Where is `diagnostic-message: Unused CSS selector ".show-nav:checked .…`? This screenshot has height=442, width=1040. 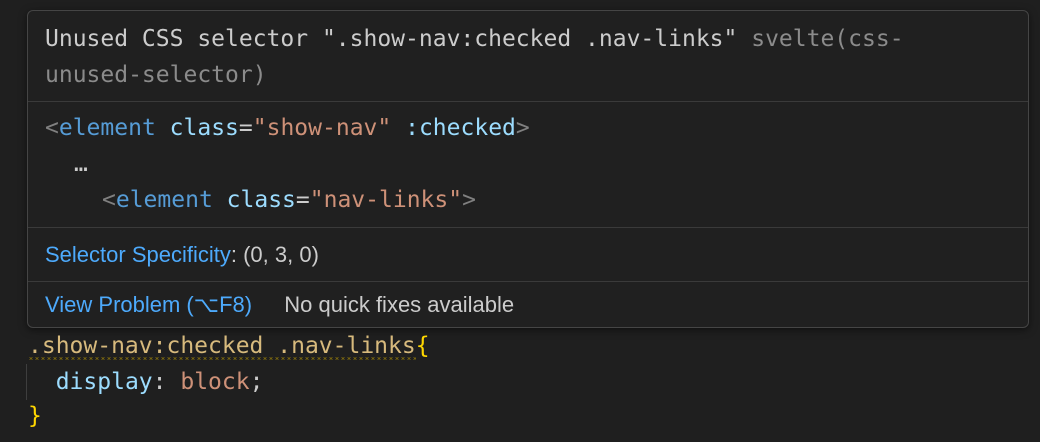 diagnostic-message: Unused CSS selector ".show-nav:checked .… is located at coordinates (520, 57).